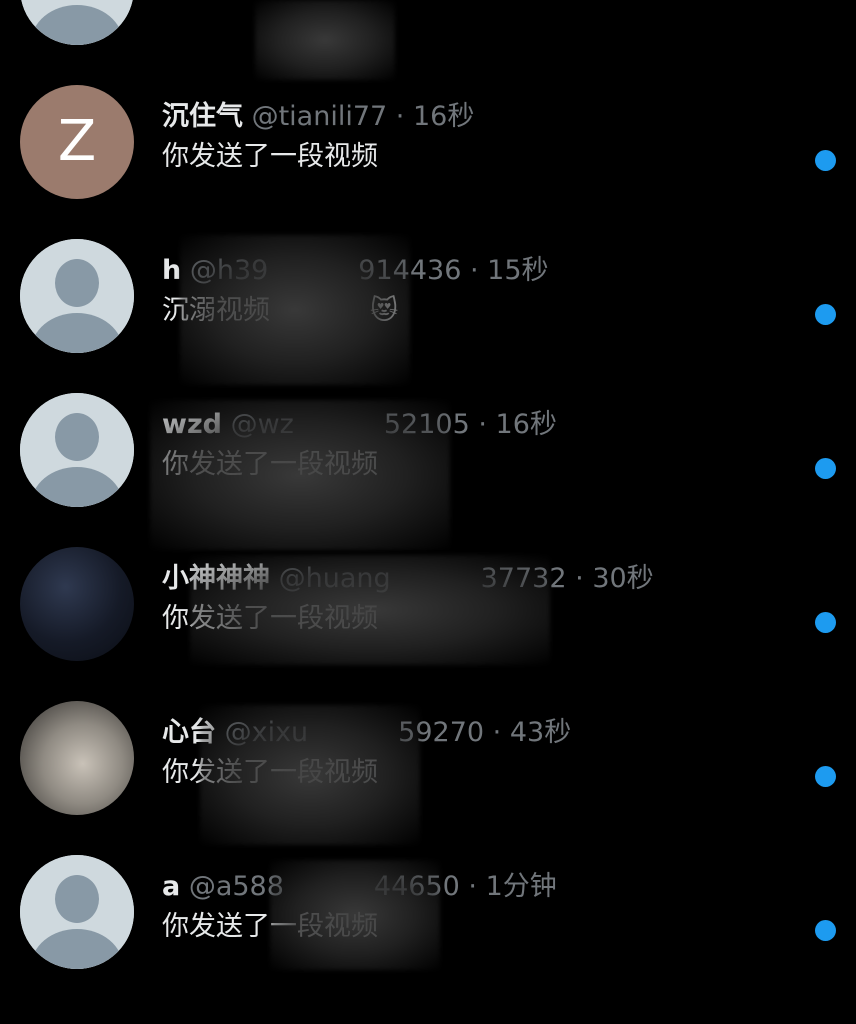  Describe the element at coordinates (441, 732) in the screenshot. I see `sender-handle-tail: 59270` at that location.